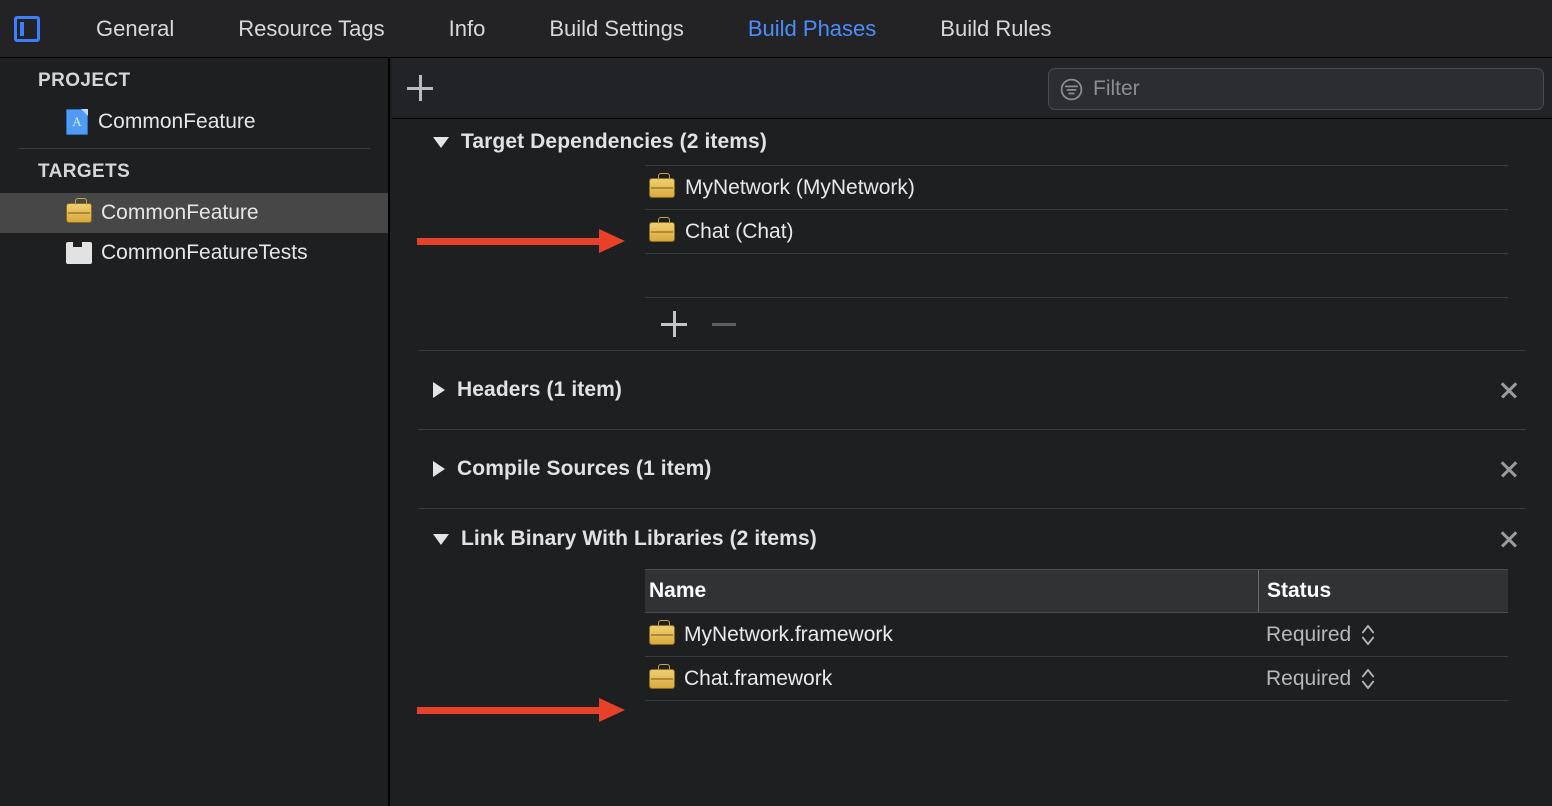 Image resolution: width=1552 pixels, height=806 pixels. What do you see at coordinates (1296, 89) in the screenshot?
I see `filter-field: Filter` at bounding box center [1296, 89].